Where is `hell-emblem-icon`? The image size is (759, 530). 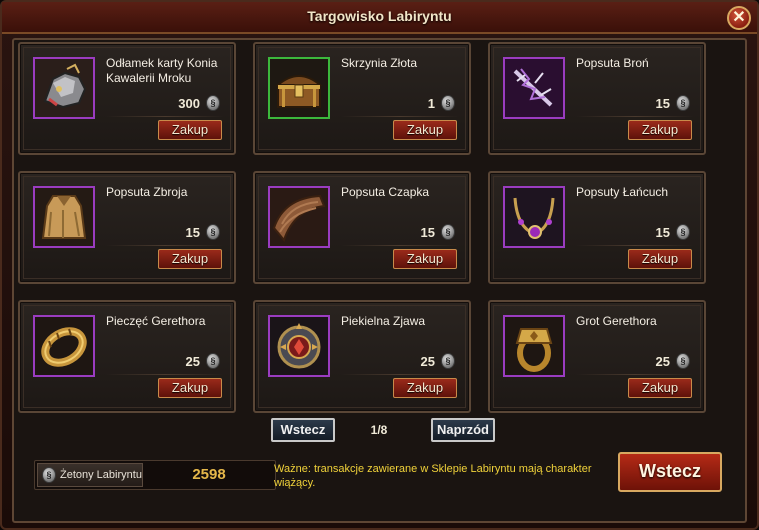
hell-emblem-icon is located at coordinates (299, 346).